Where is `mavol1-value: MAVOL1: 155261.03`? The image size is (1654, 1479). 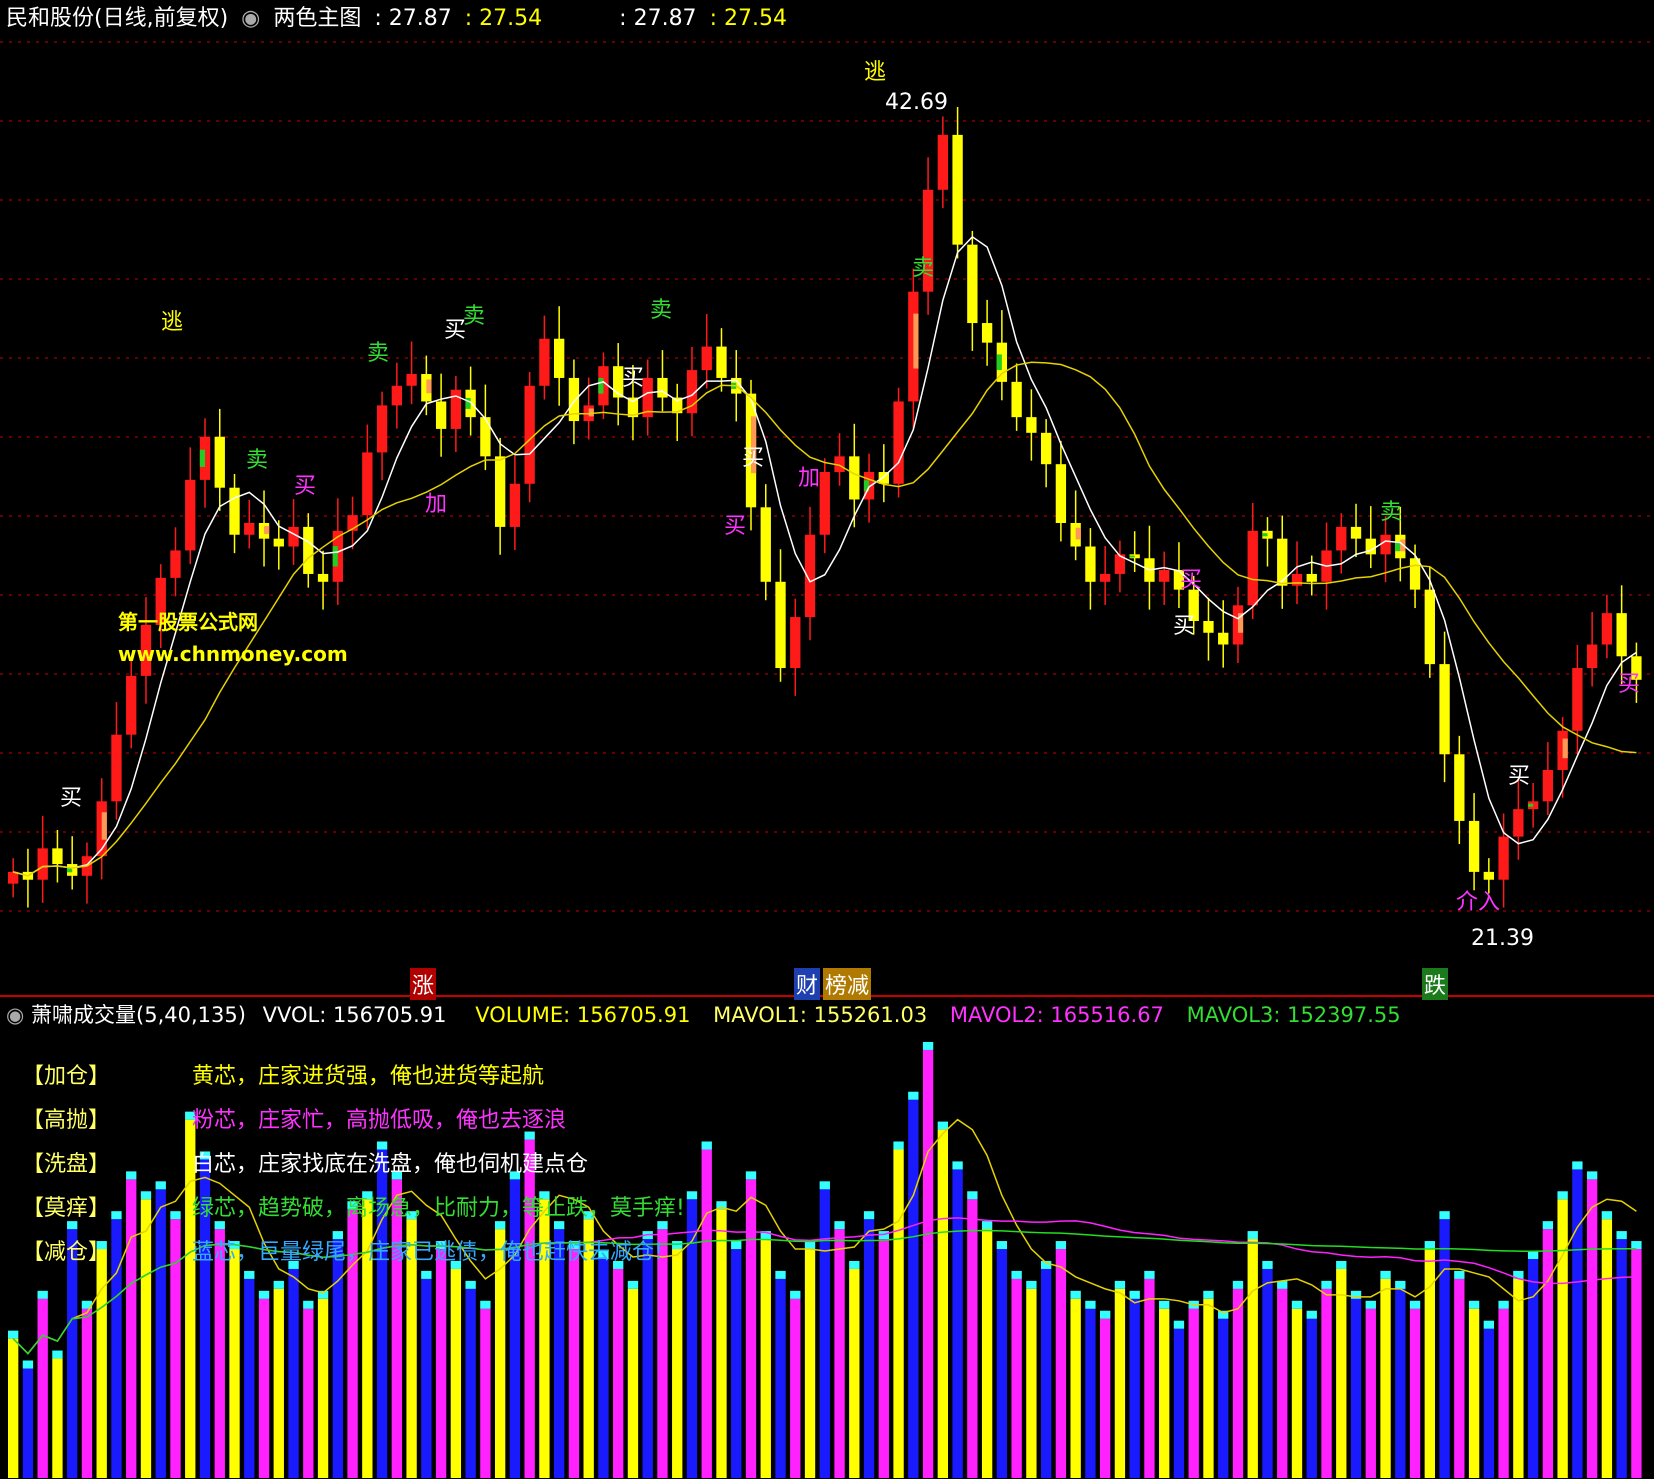
mavol1-value: MAVOL1: 155261.03 is located at coordinates (820, 1015).